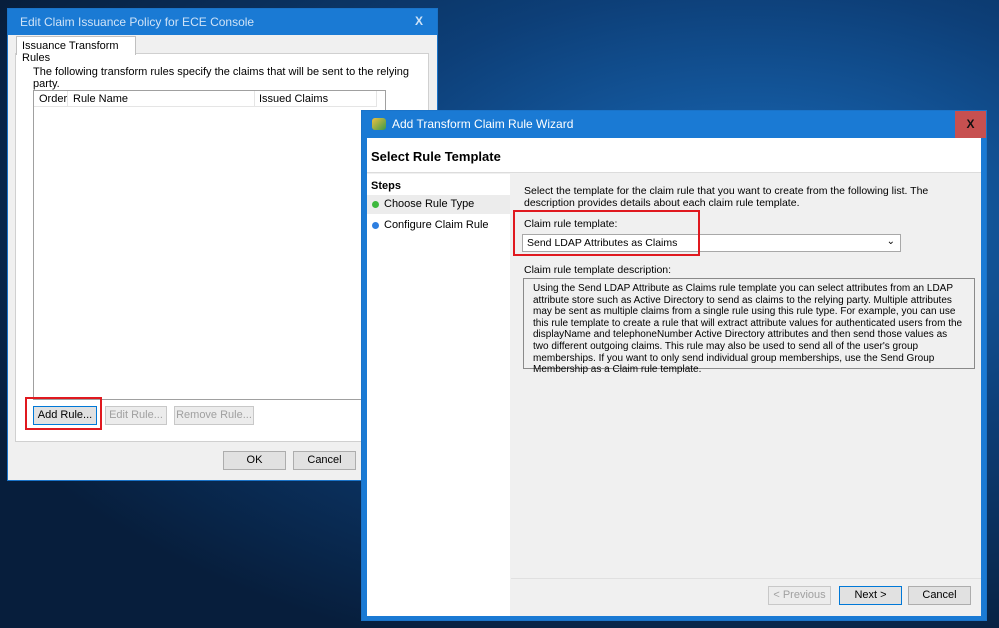 This screenshot has width=999, height=628. I want to click on column-issued-claims: Issued Claims, so click(316, 99).